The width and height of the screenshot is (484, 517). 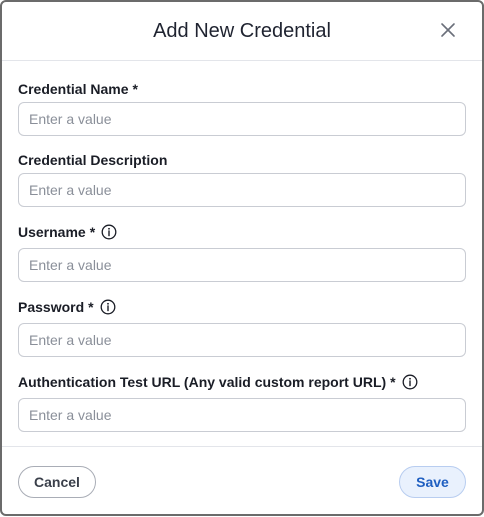 I want to click on credential-description-label-text: Credential Description, so click(x=93, y=160).